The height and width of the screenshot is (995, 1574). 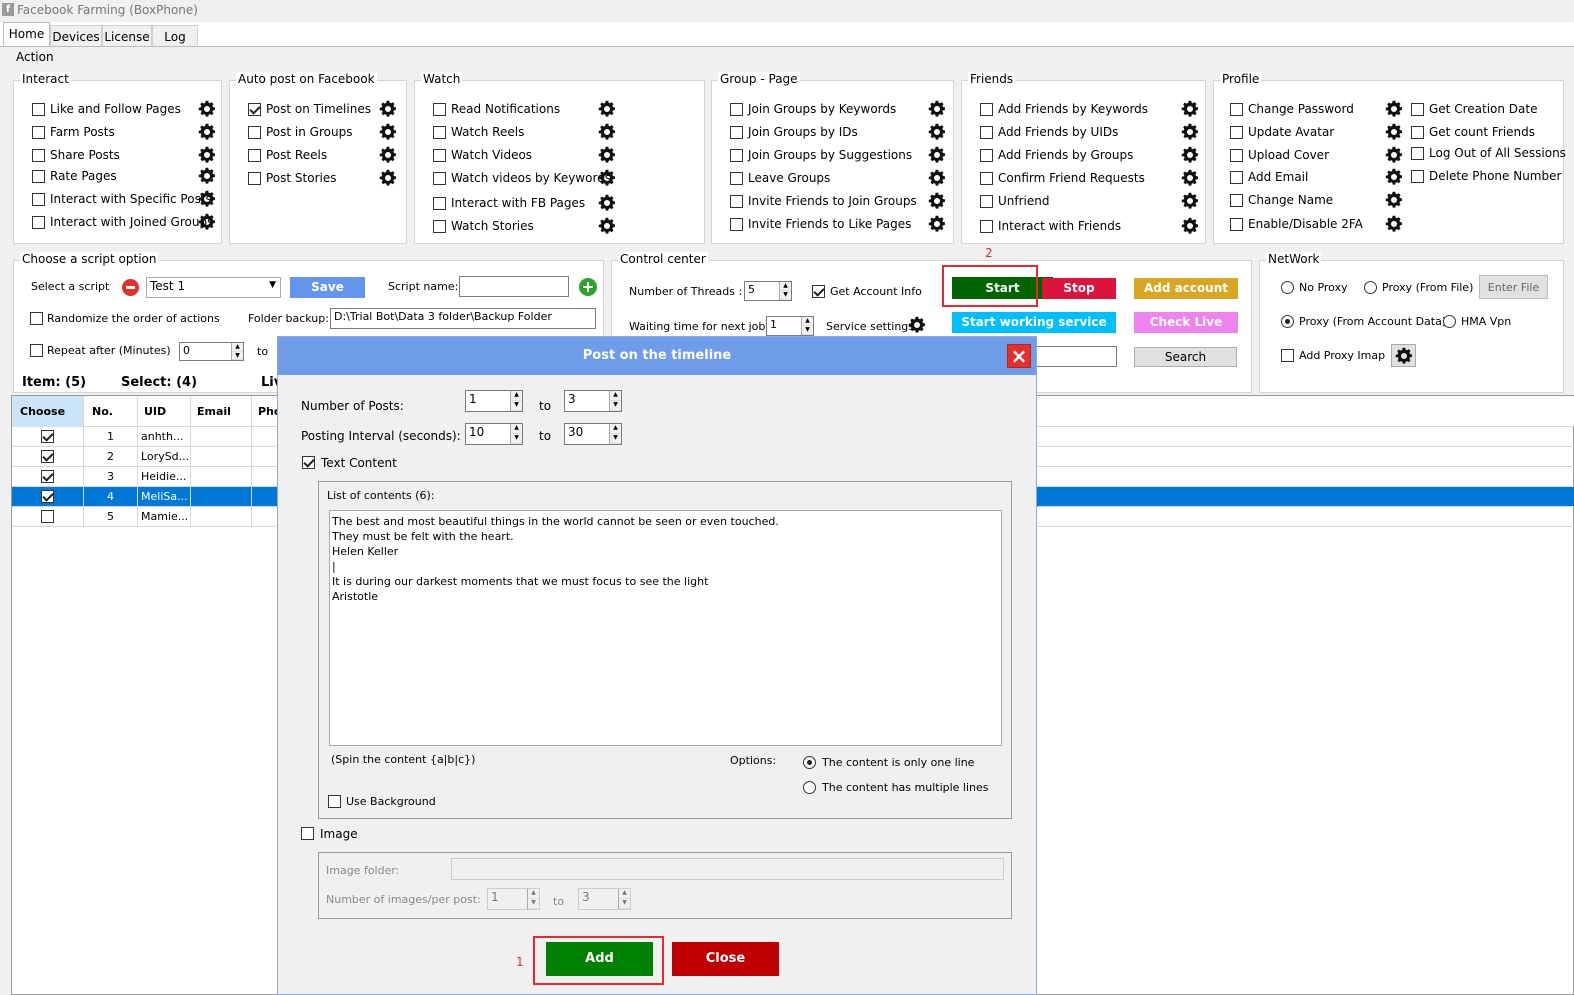 What do you see at coordinates (1287, 287) in the screenshot?
I see `no-proxy-radio` at bounding box center [1287, 287].